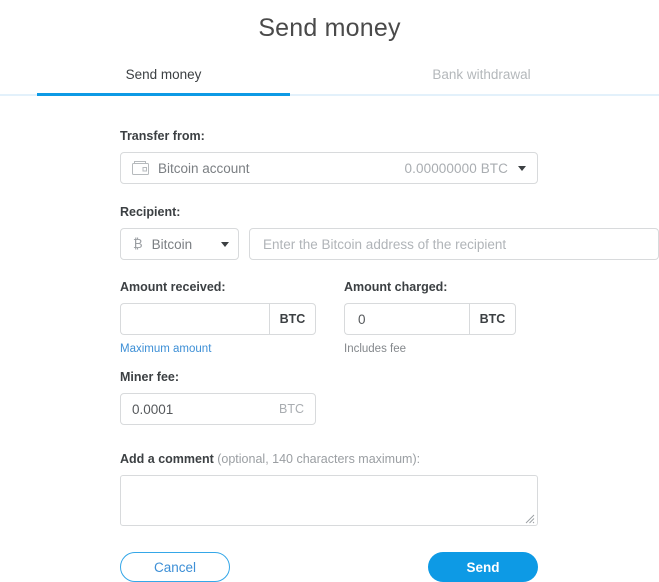  Describe the element at coordinates (389, 397) in the screenshot. I see `miner-fee-group: Miner fee: 0.0001 BTC` at that location.